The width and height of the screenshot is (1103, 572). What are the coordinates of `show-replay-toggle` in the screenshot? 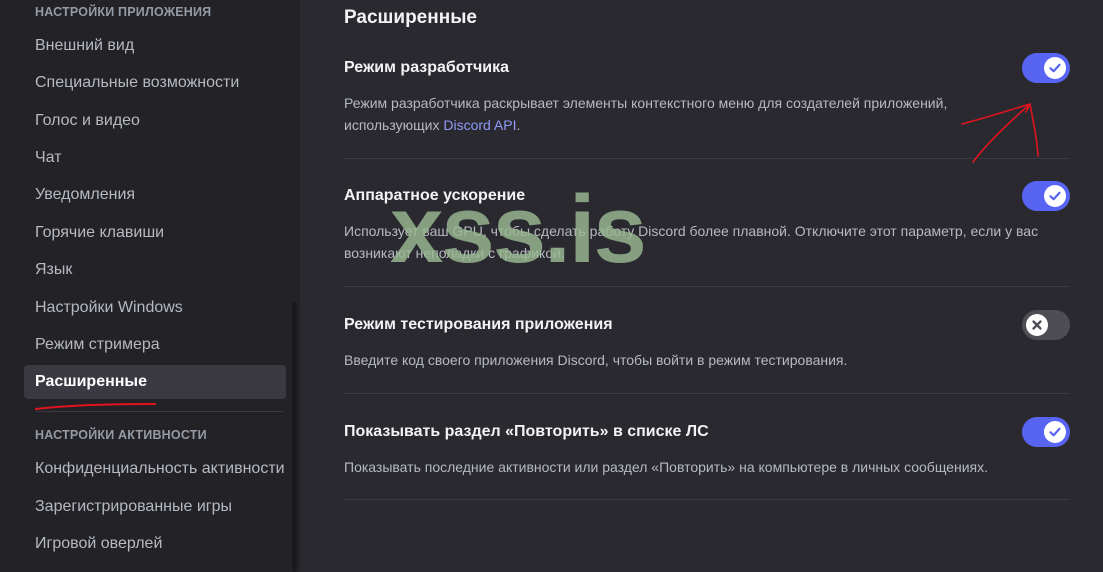 It's located at (1046, 432).